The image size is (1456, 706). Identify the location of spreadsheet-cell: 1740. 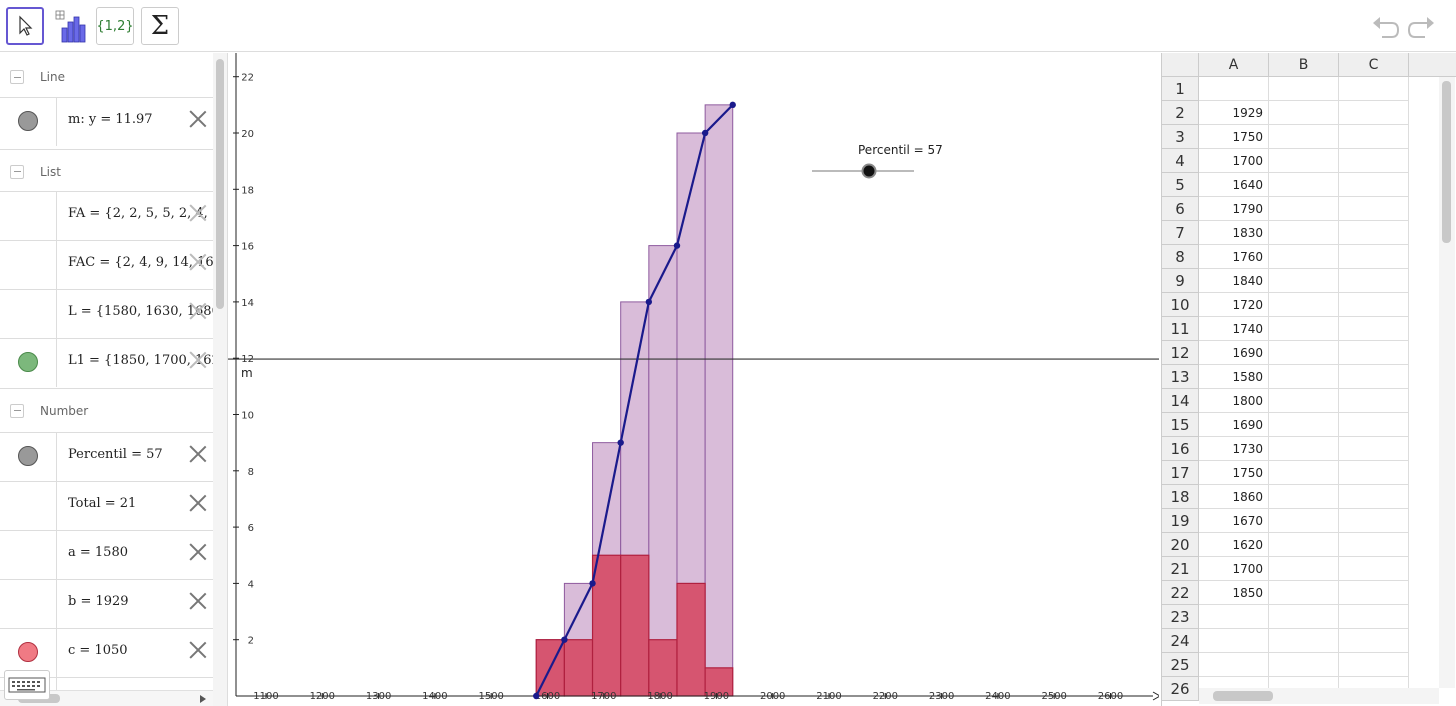
(1234, 329).